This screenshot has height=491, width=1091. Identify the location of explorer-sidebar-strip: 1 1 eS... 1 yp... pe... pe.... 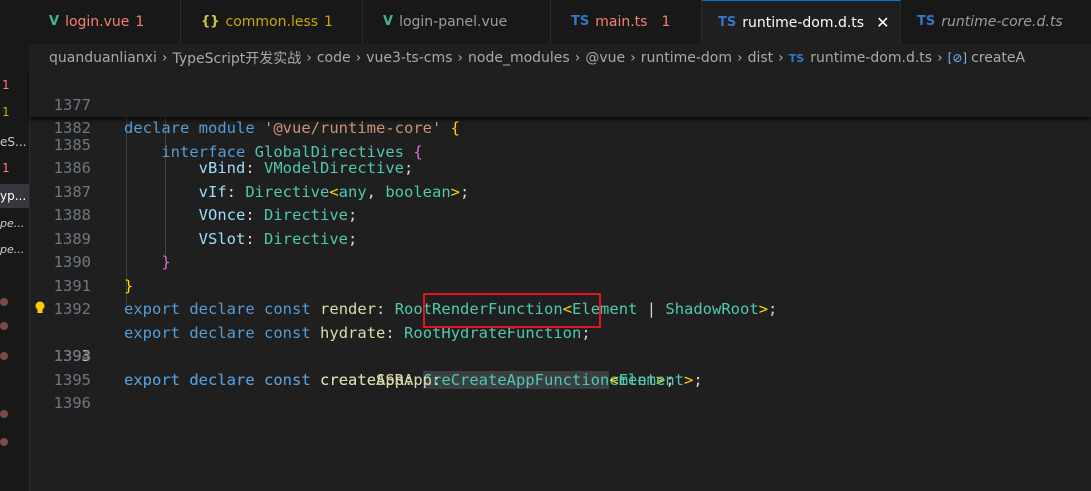
(15, 245).